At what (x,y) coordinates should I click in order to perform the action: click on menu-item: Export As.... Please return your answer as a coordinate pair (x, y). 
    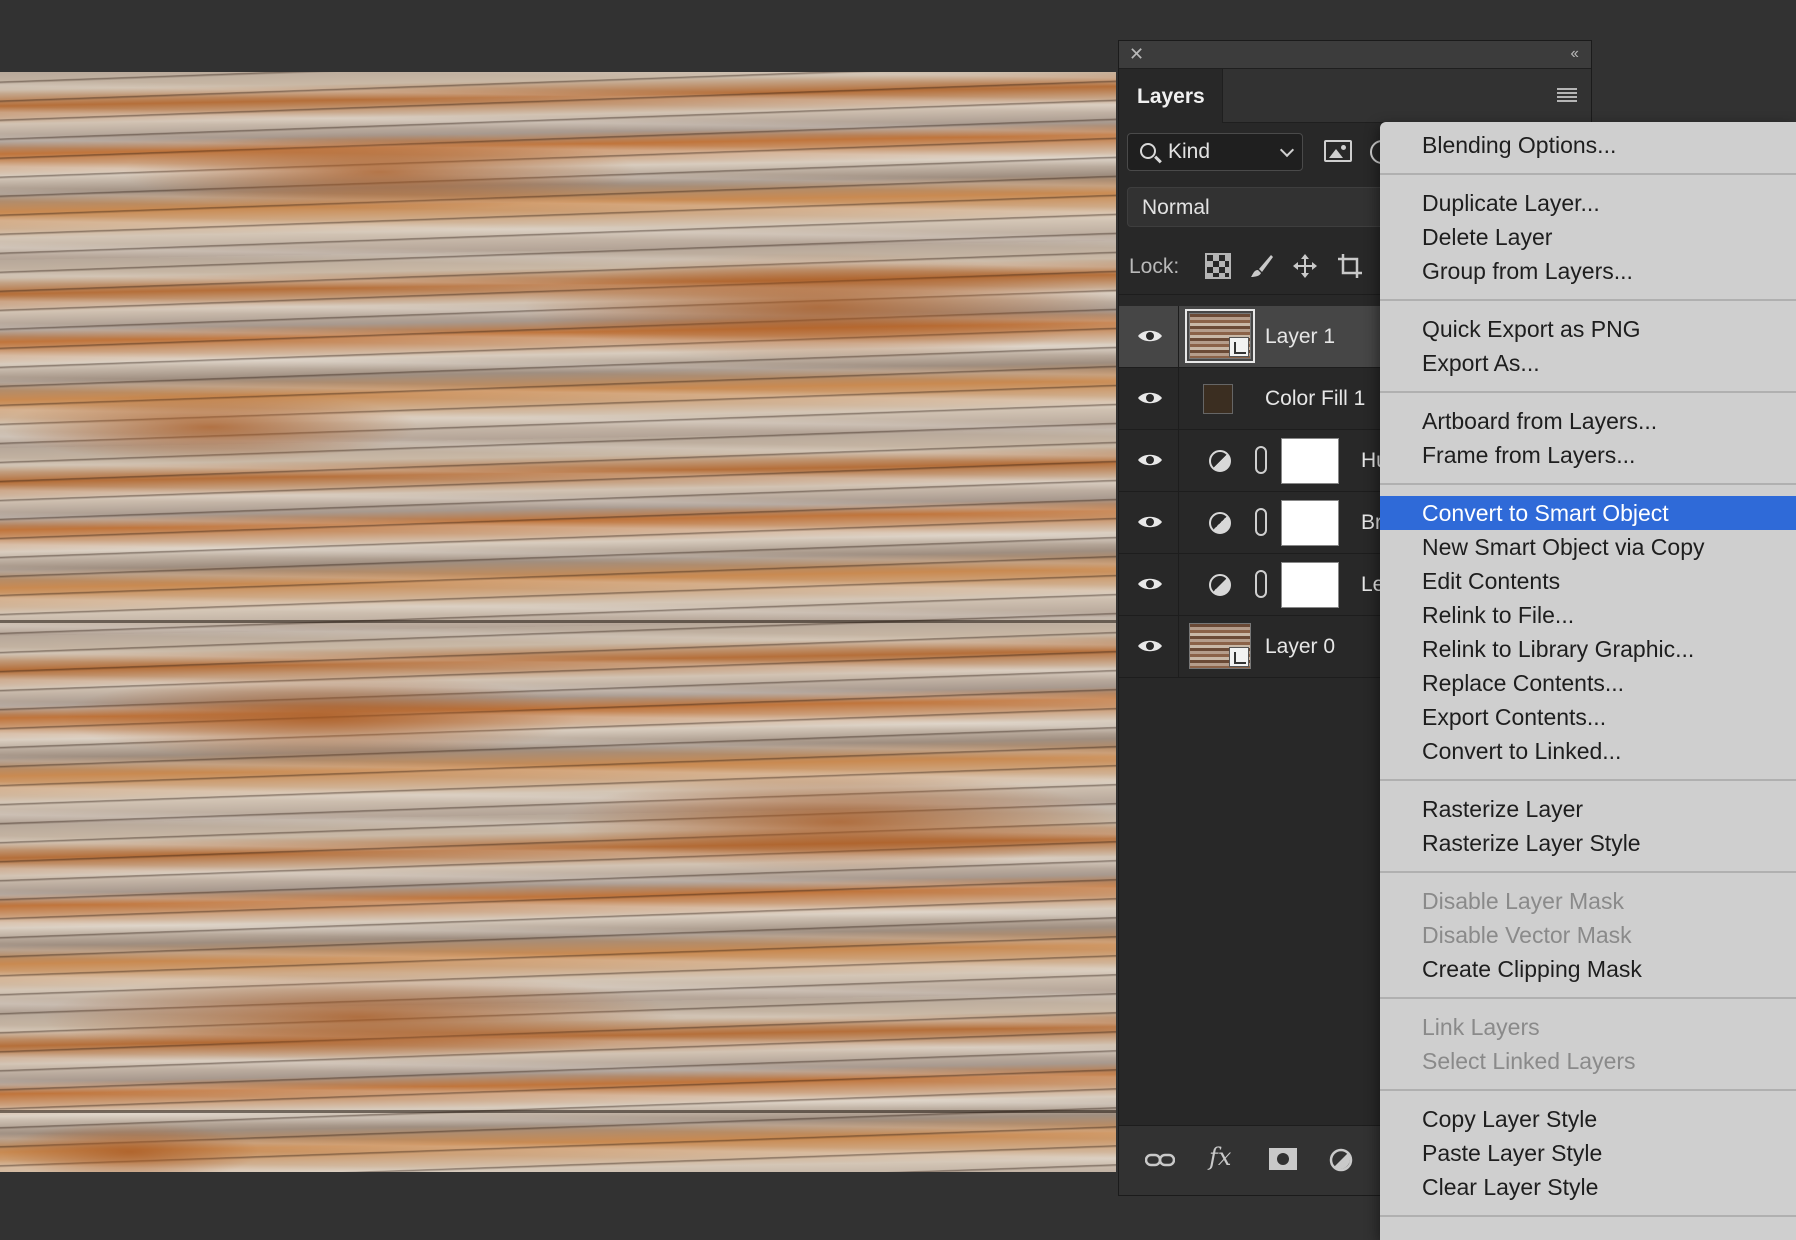
    Looking at the image, I should click on (1588, 363).